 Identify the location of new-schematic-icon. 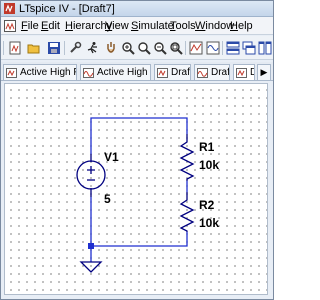
(15, 48).